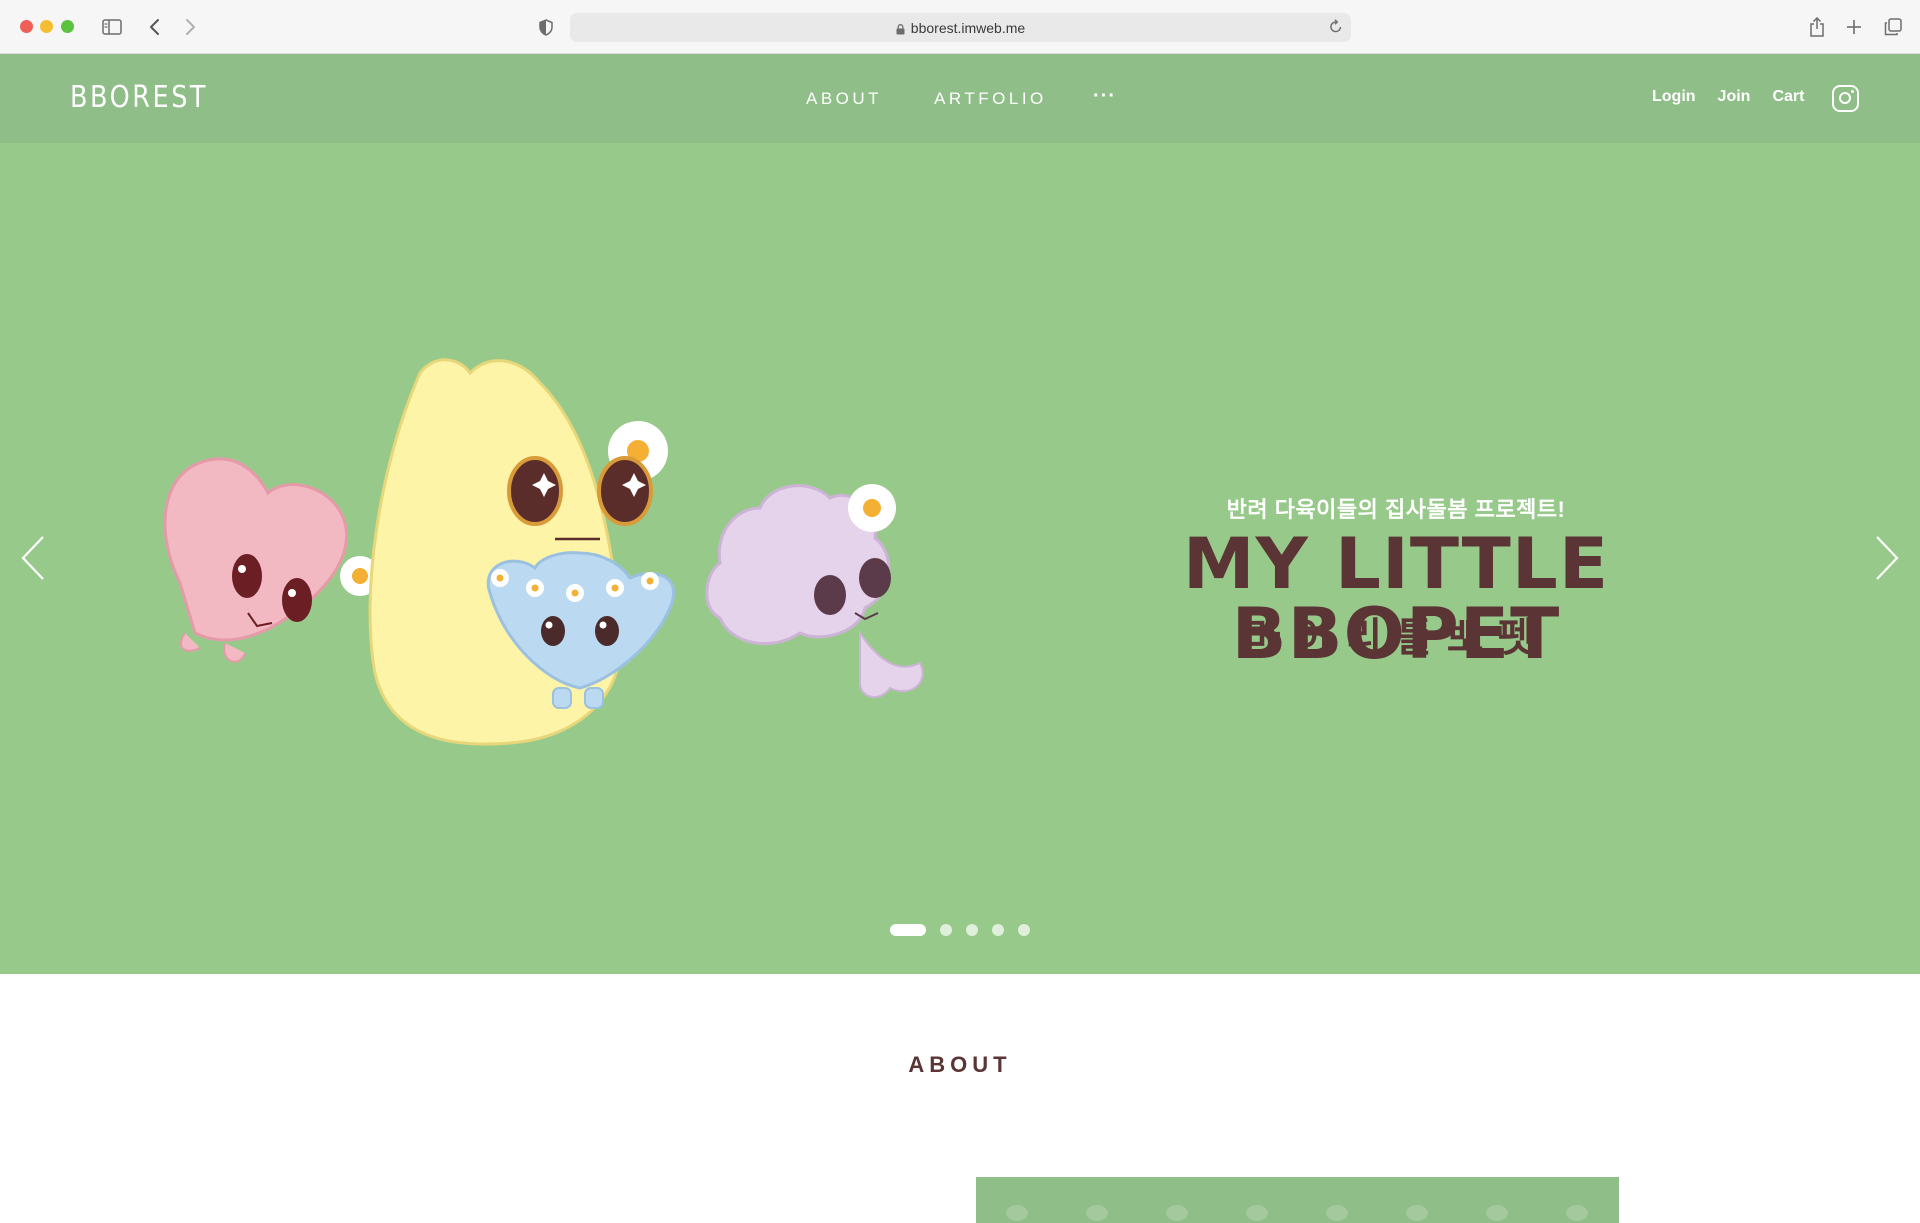 The height and width of the screenshot is (1223, 1920). I want to click on sidebar-toggle-icon, so click(112, 27).